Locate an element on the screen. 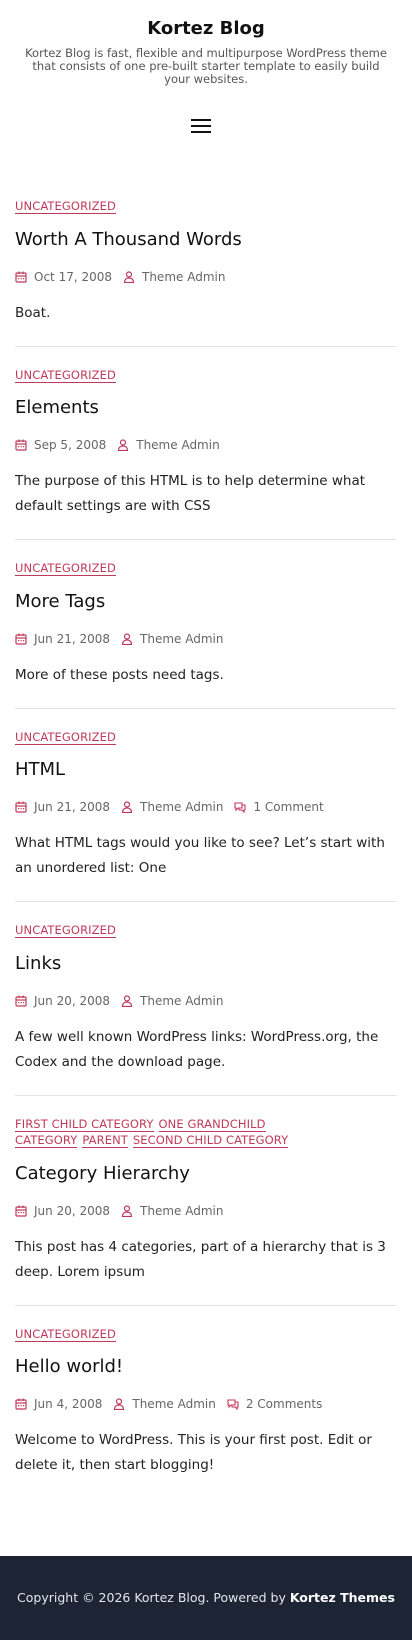  post-title: Elements is located at coordinates (206, 408).